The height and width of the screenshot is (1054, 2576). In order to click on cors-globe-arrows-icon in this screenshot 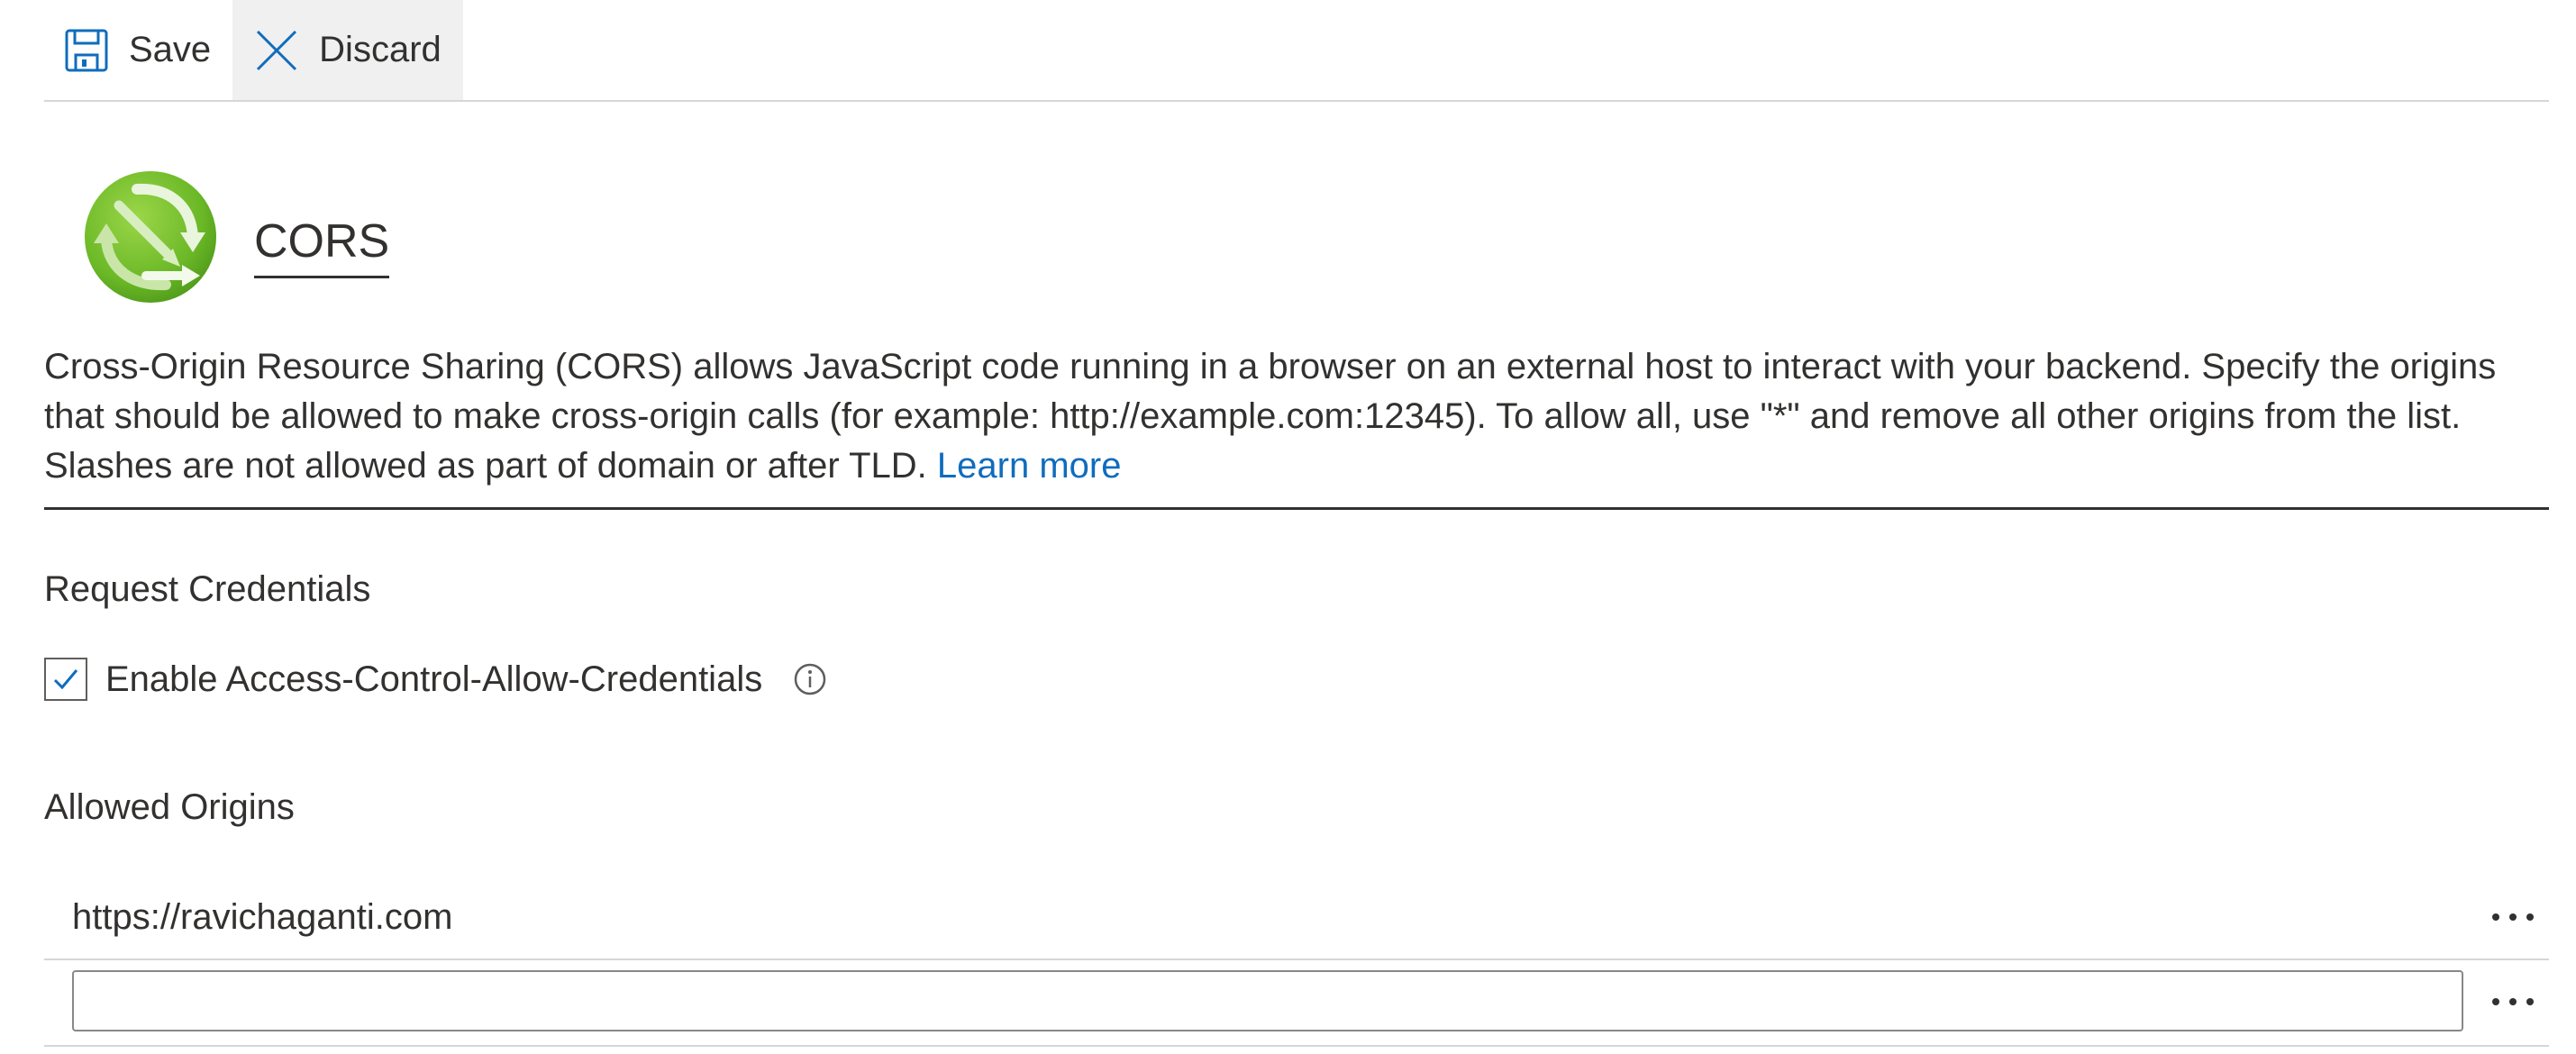, I will do `click(150, 237)`.